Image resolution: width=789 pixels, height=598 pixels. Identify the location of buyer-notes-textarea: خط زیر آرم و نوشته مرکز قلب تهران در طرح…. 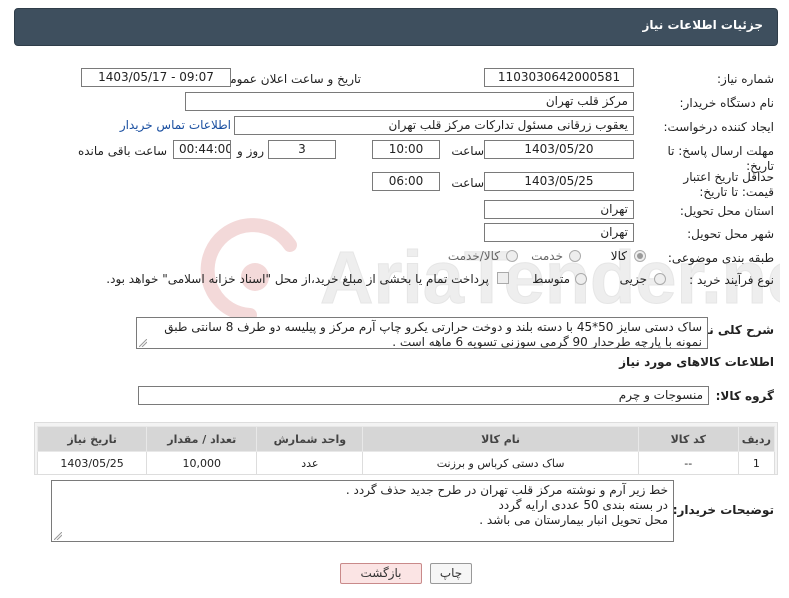
(362, 511).